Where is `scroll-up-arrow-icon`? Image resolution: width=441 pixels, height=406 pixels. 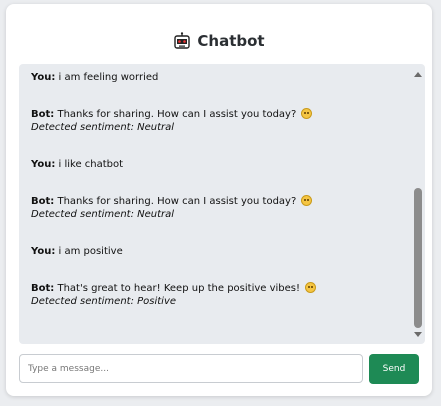 scroll-up-arrow-icon is located at coordinates (418, 74).